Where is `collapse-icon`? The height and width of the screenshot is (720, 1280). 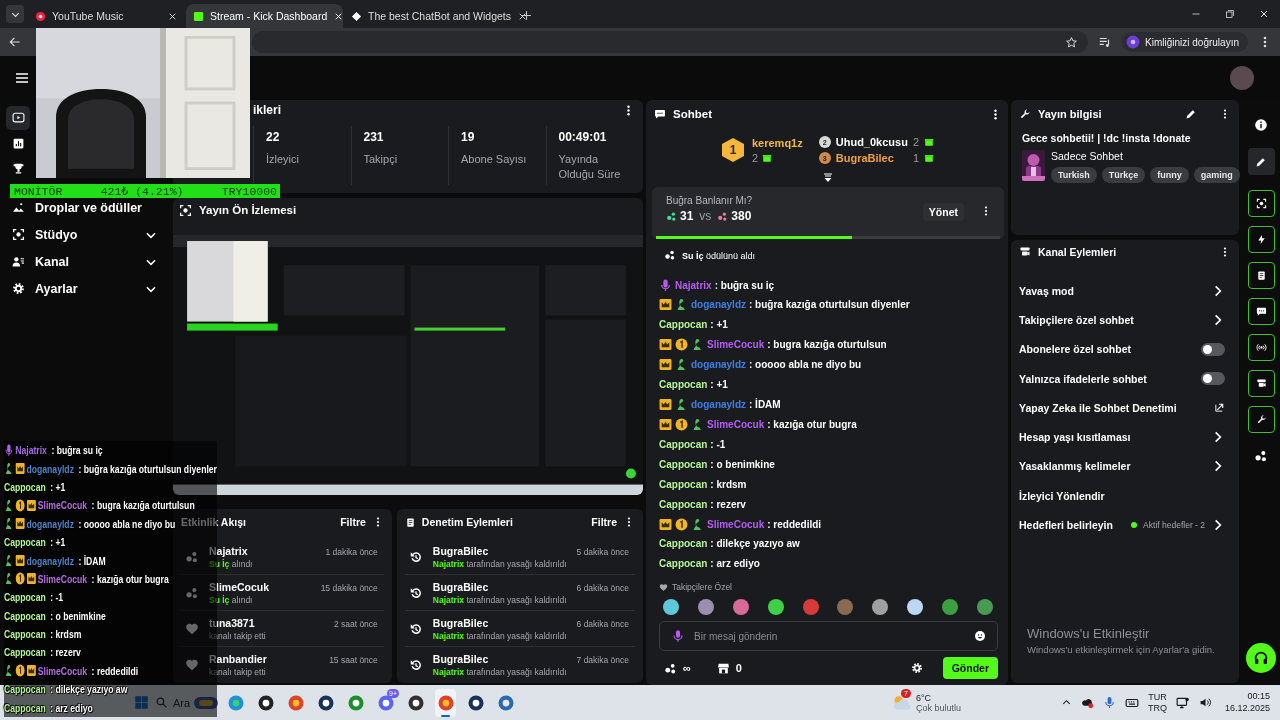
collapse-icon is located at coordinates (828, 178).